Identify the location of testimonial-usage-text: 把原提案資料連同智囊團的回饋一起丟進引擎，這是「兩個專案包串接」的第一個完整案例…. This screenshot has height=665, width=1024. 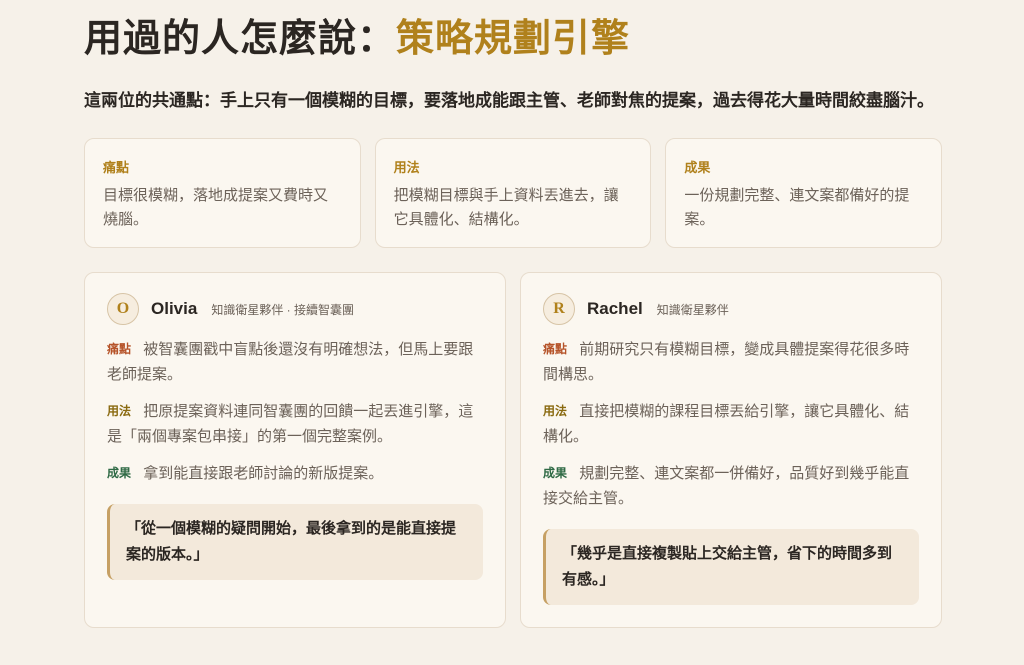
(290, 424).